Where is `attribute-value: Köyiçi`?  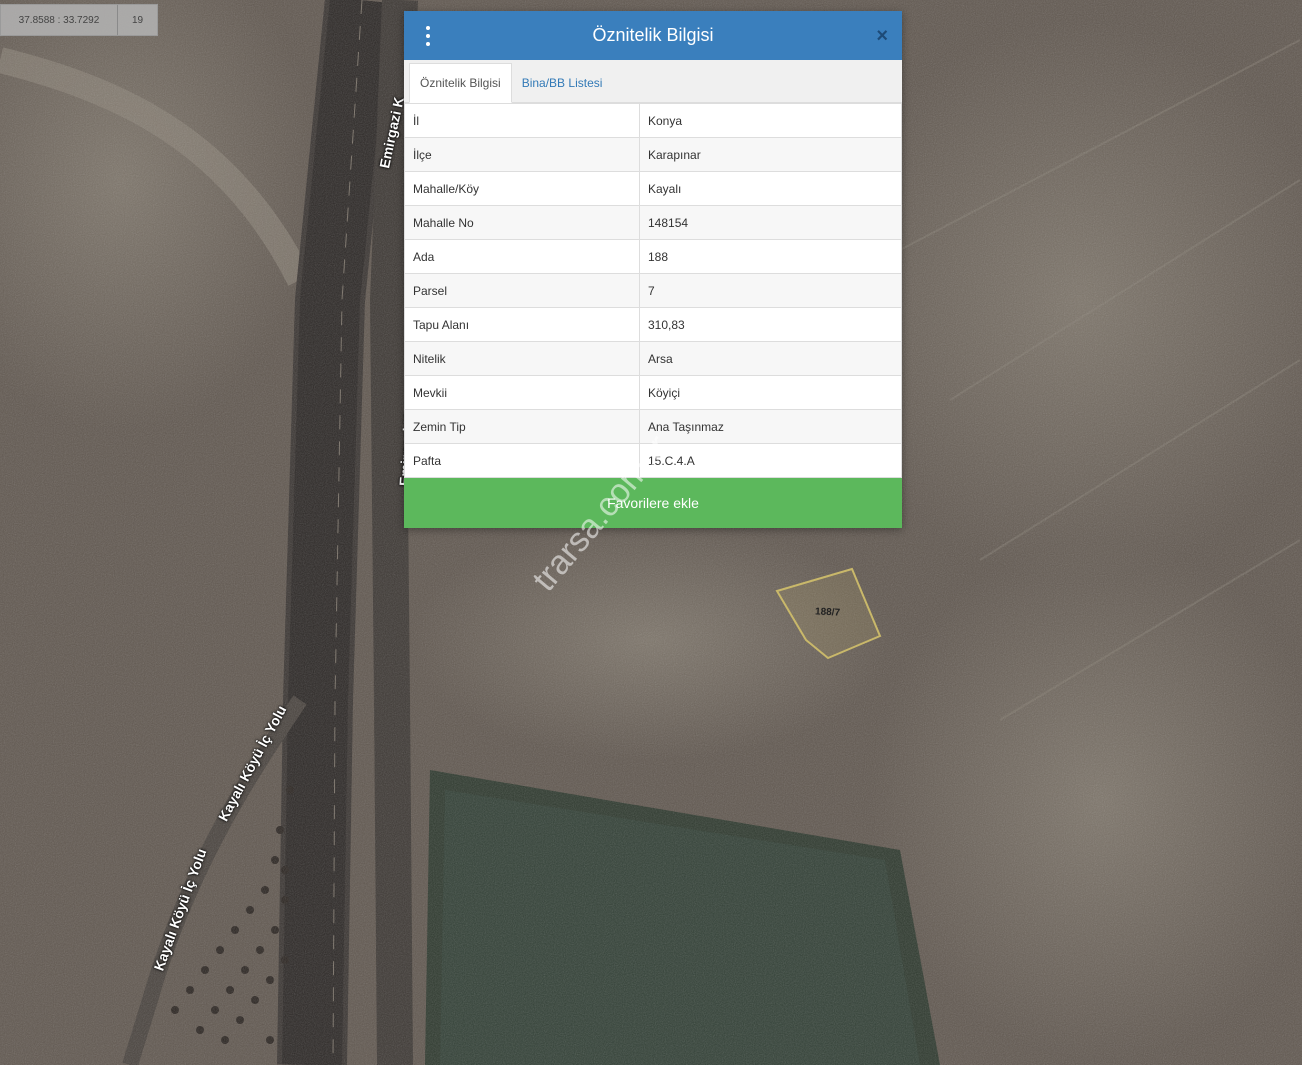 attribute-value: Köyiçi is located at coordinates (770, 392).